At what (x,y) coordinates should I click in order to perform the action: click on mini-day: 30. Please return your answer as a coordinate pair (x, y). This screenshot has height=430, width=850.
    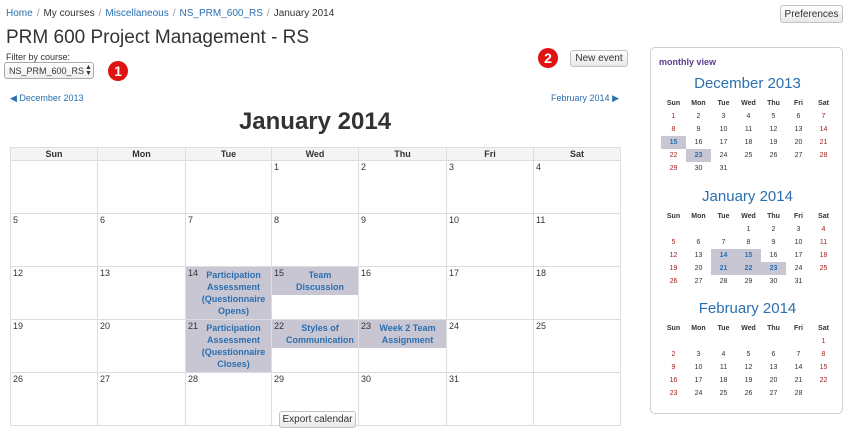
    Looking at the image, I should click on (773, 281).